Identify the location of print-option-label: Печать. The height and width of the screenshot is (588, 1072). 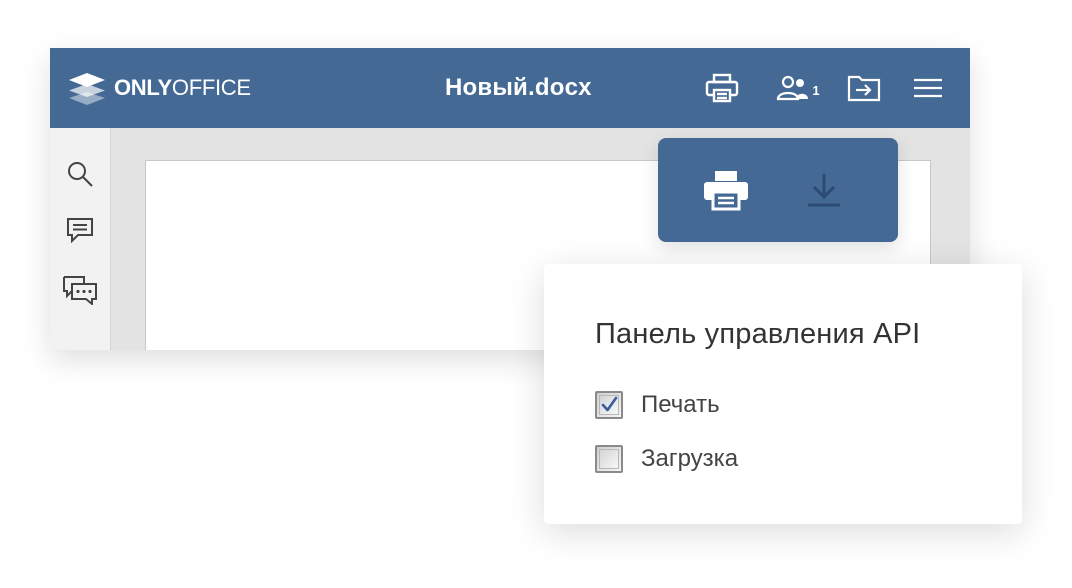
(680, 404).